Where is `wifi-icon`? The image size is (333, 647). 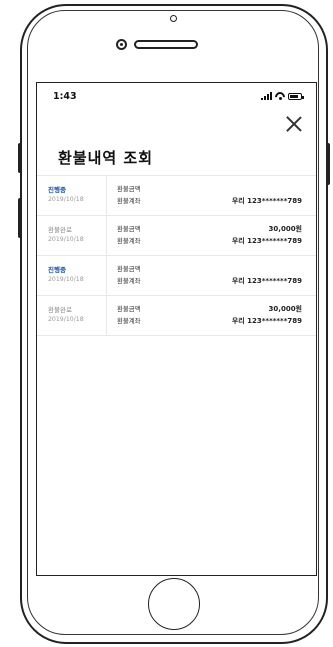
wifi-icon is located at coordinates (280, 96).